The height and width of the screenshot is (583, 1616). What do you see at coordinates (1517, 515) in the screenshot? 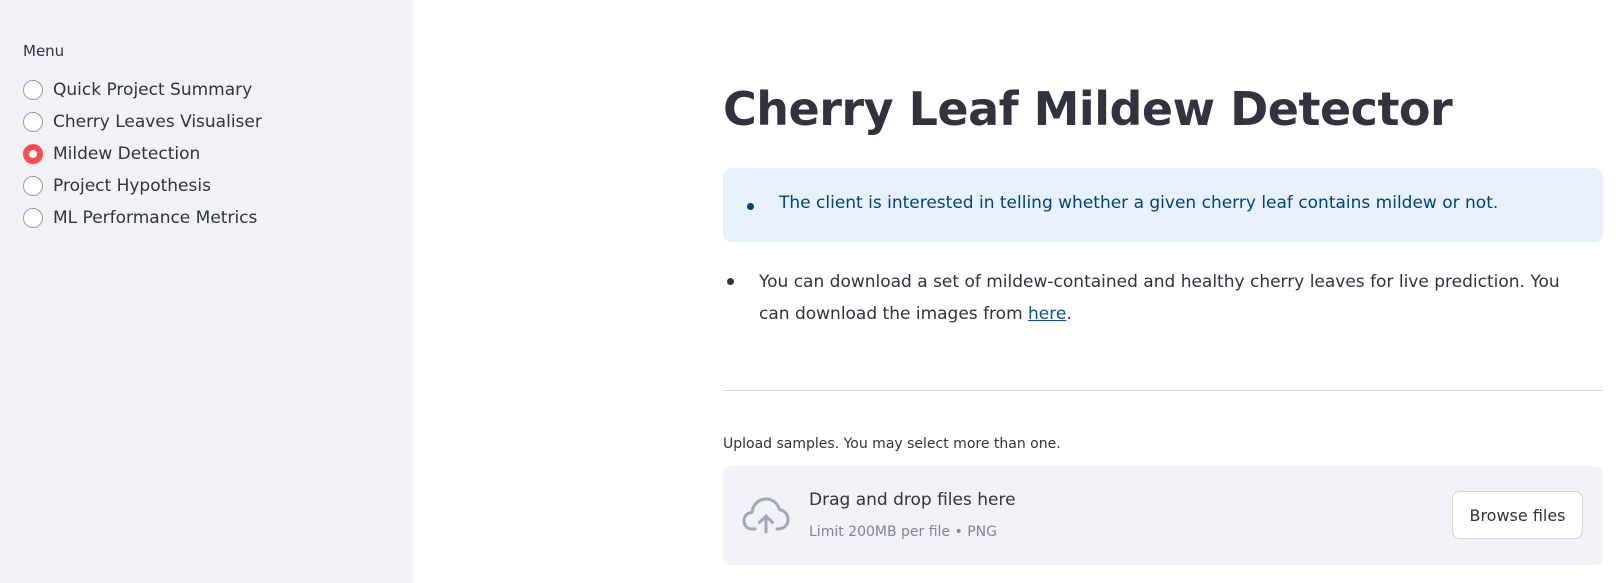
I see `browse-files-button: Browse files` at bounding box center [1517, 515].